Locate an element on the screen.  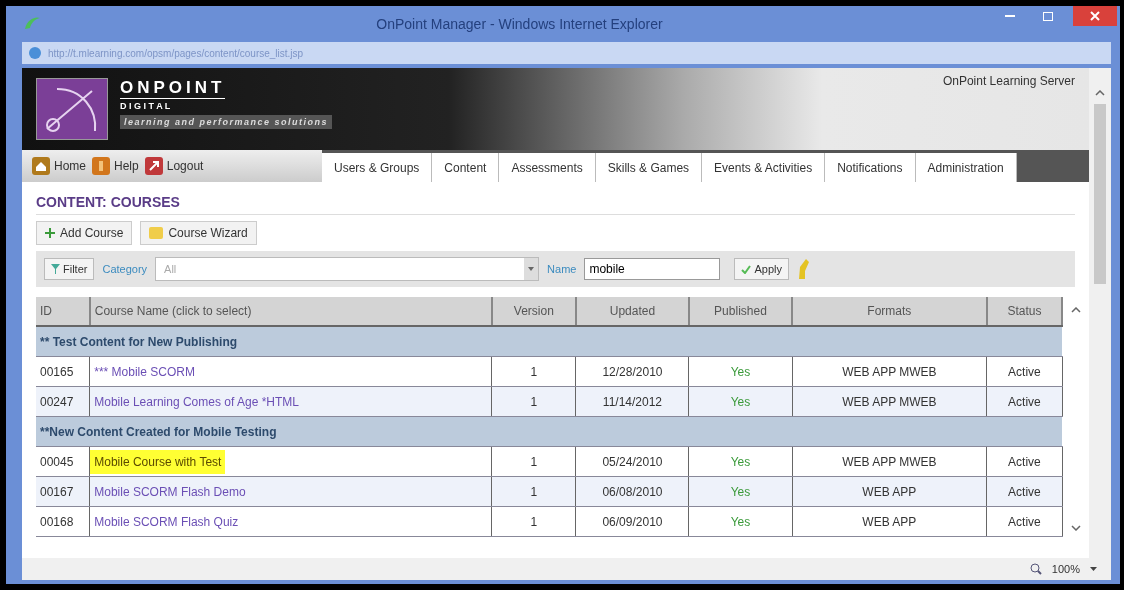
table-cell: 06/09/2010 is located at coordinates (632, 521).